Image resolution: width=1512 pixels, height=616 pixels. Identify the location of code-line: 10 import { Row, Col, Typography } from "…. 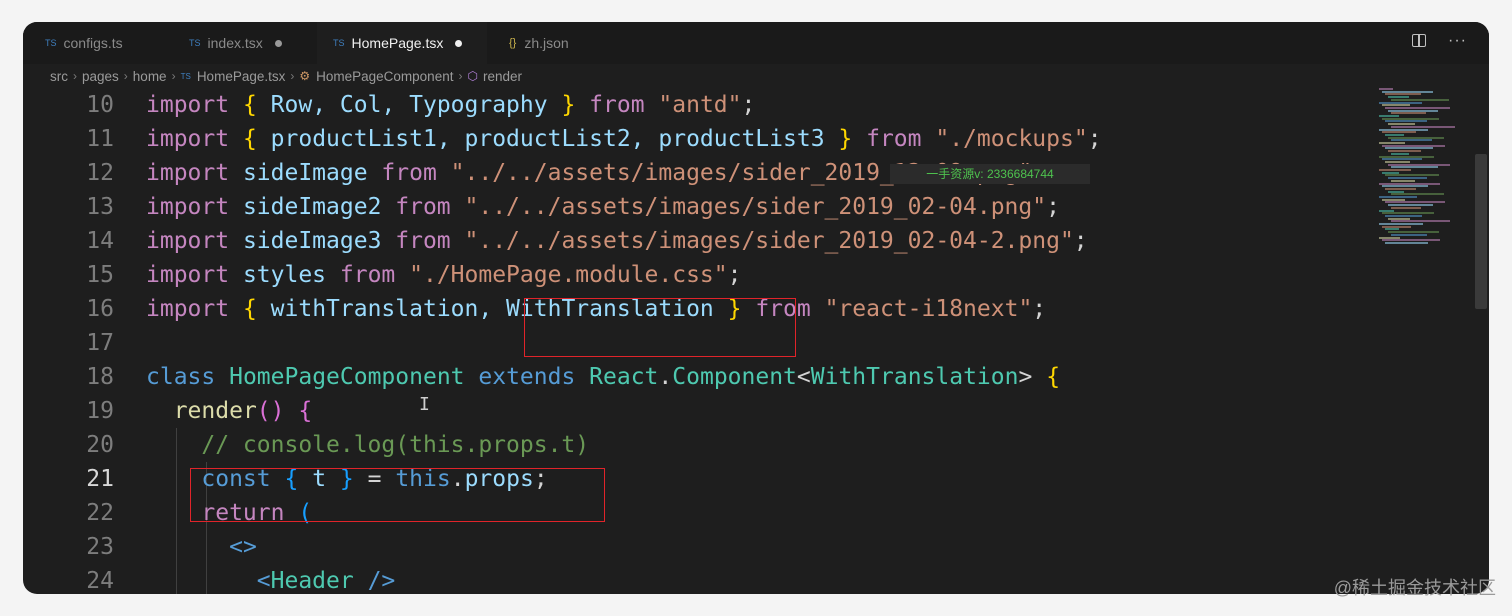
(693, 105).